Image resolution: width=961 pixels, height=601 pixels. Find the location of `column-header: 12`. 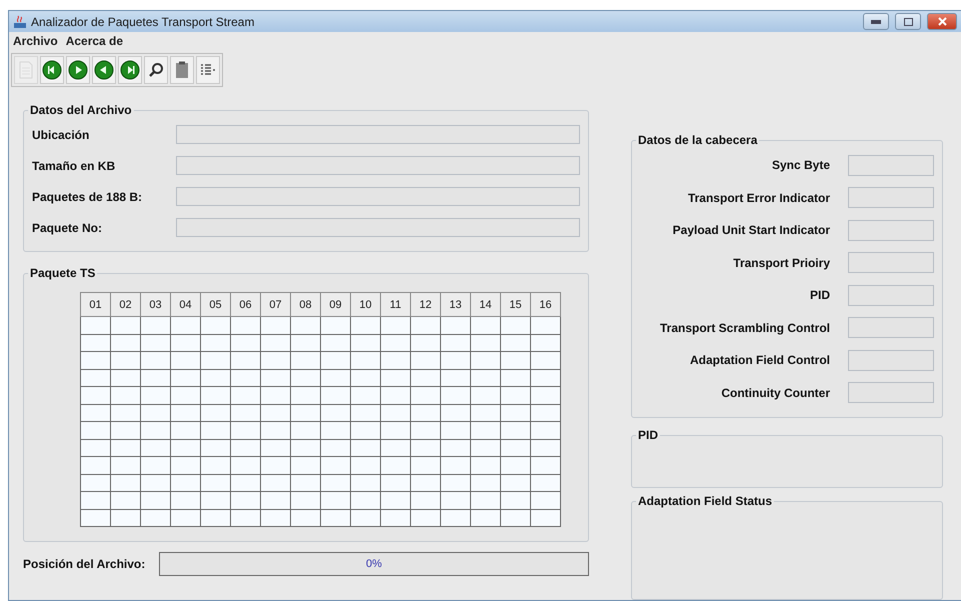

column-header: 12 is located at coordinates (425, 304).